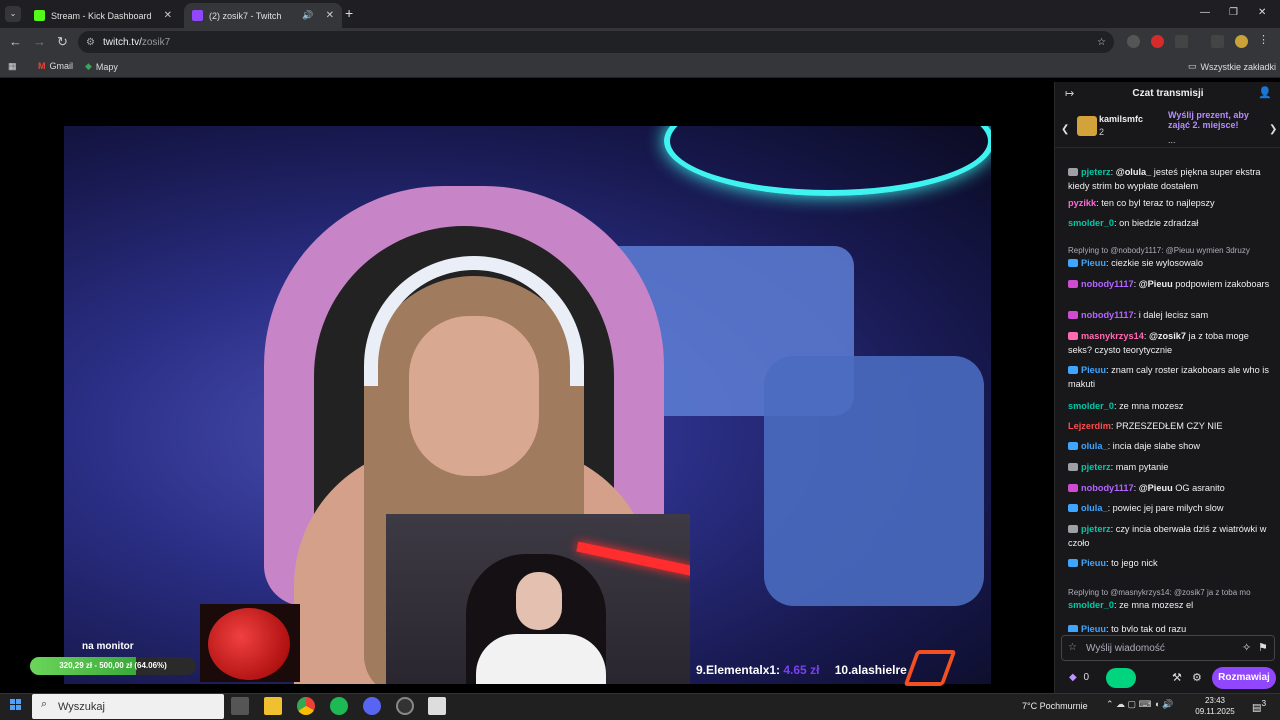 The image size is (1280, 720). Describe the element at coordinates (1263, 647) in the screenshot. I see `bits-icon: ⚑` at that location.